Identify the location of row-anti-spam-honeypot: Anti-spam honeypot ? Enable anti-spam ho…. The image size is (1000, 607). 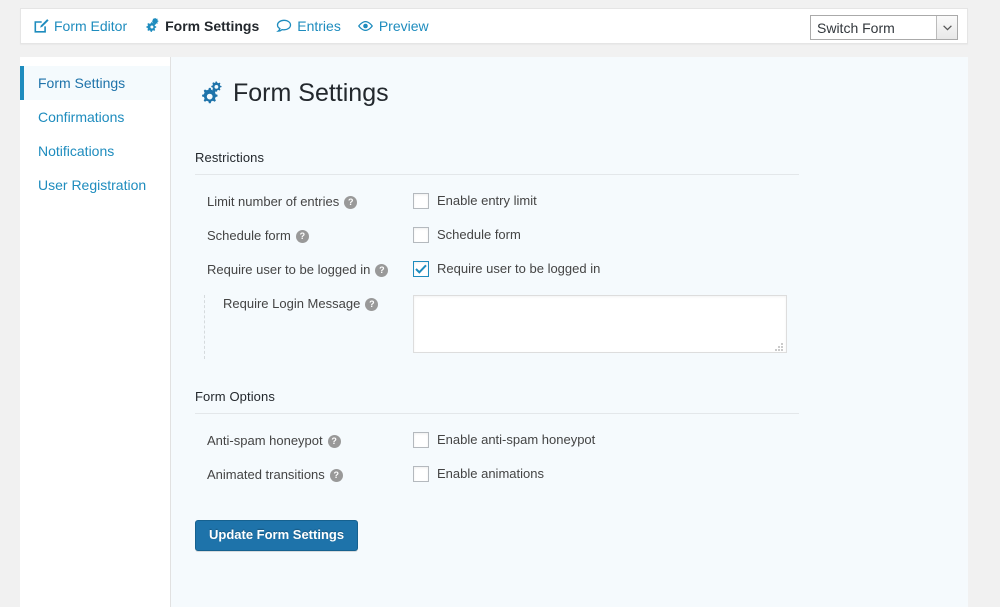
(497, 444).